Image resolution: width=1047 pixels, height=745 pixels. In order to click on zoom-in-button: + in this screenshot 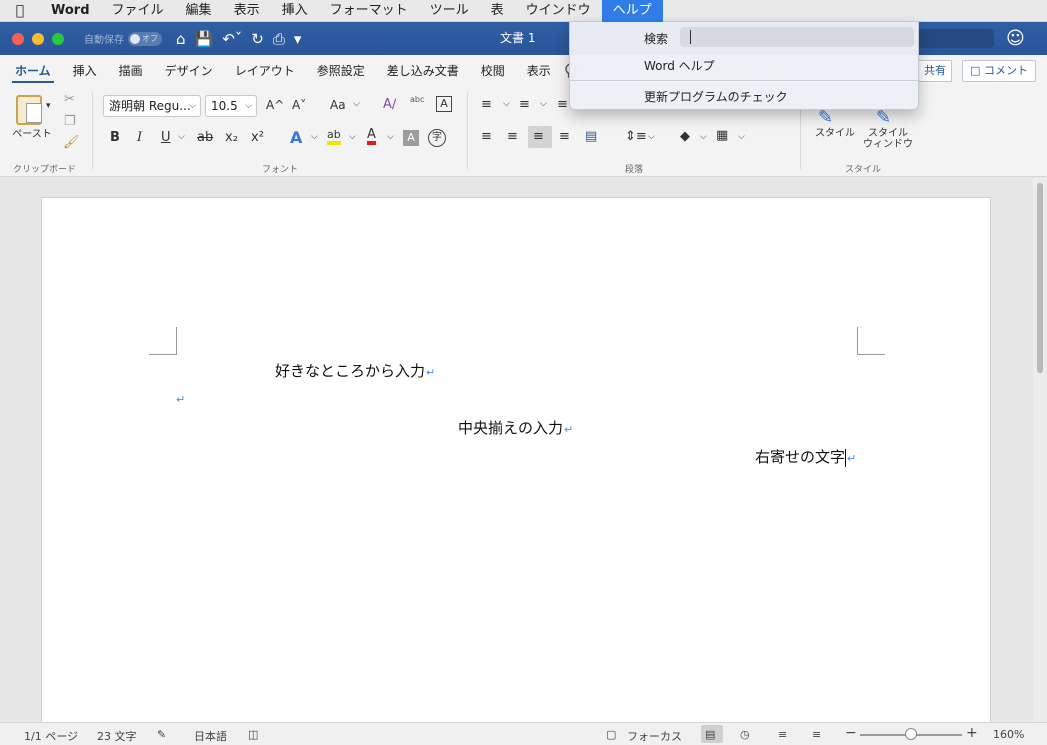, I will do `click(972, 733)`.